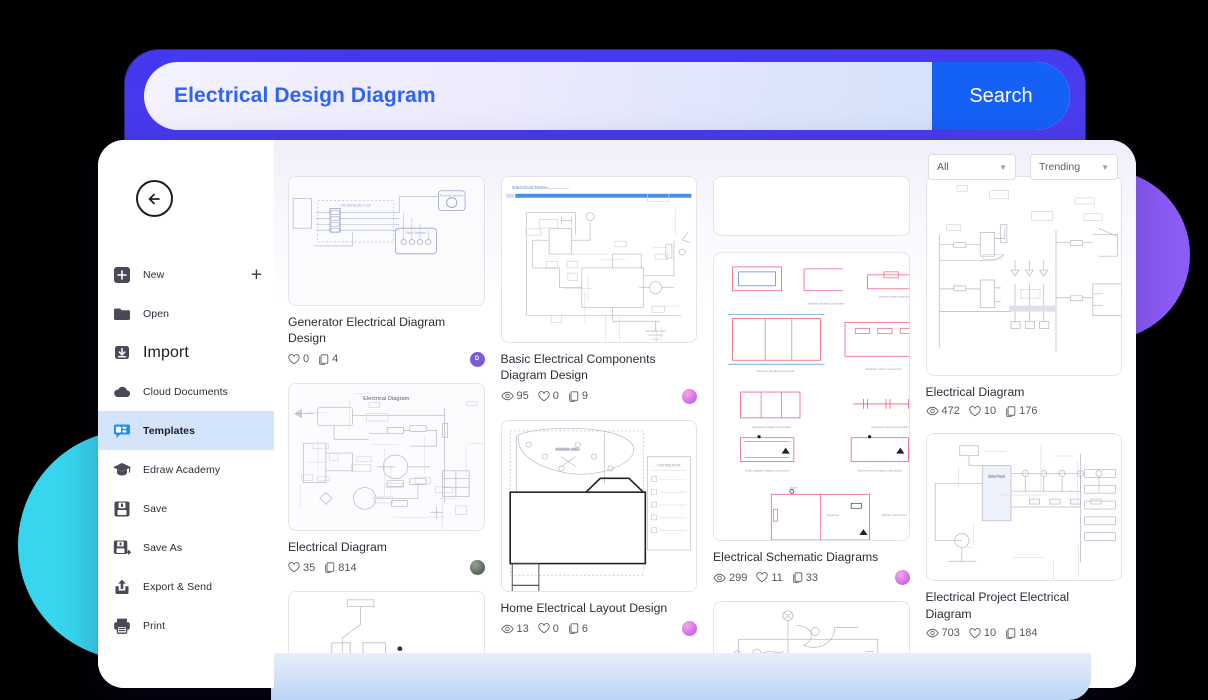 The height and width of the screenshot is (700, 1208). I want to click on category-filter: All ▼, so click(972, 167).